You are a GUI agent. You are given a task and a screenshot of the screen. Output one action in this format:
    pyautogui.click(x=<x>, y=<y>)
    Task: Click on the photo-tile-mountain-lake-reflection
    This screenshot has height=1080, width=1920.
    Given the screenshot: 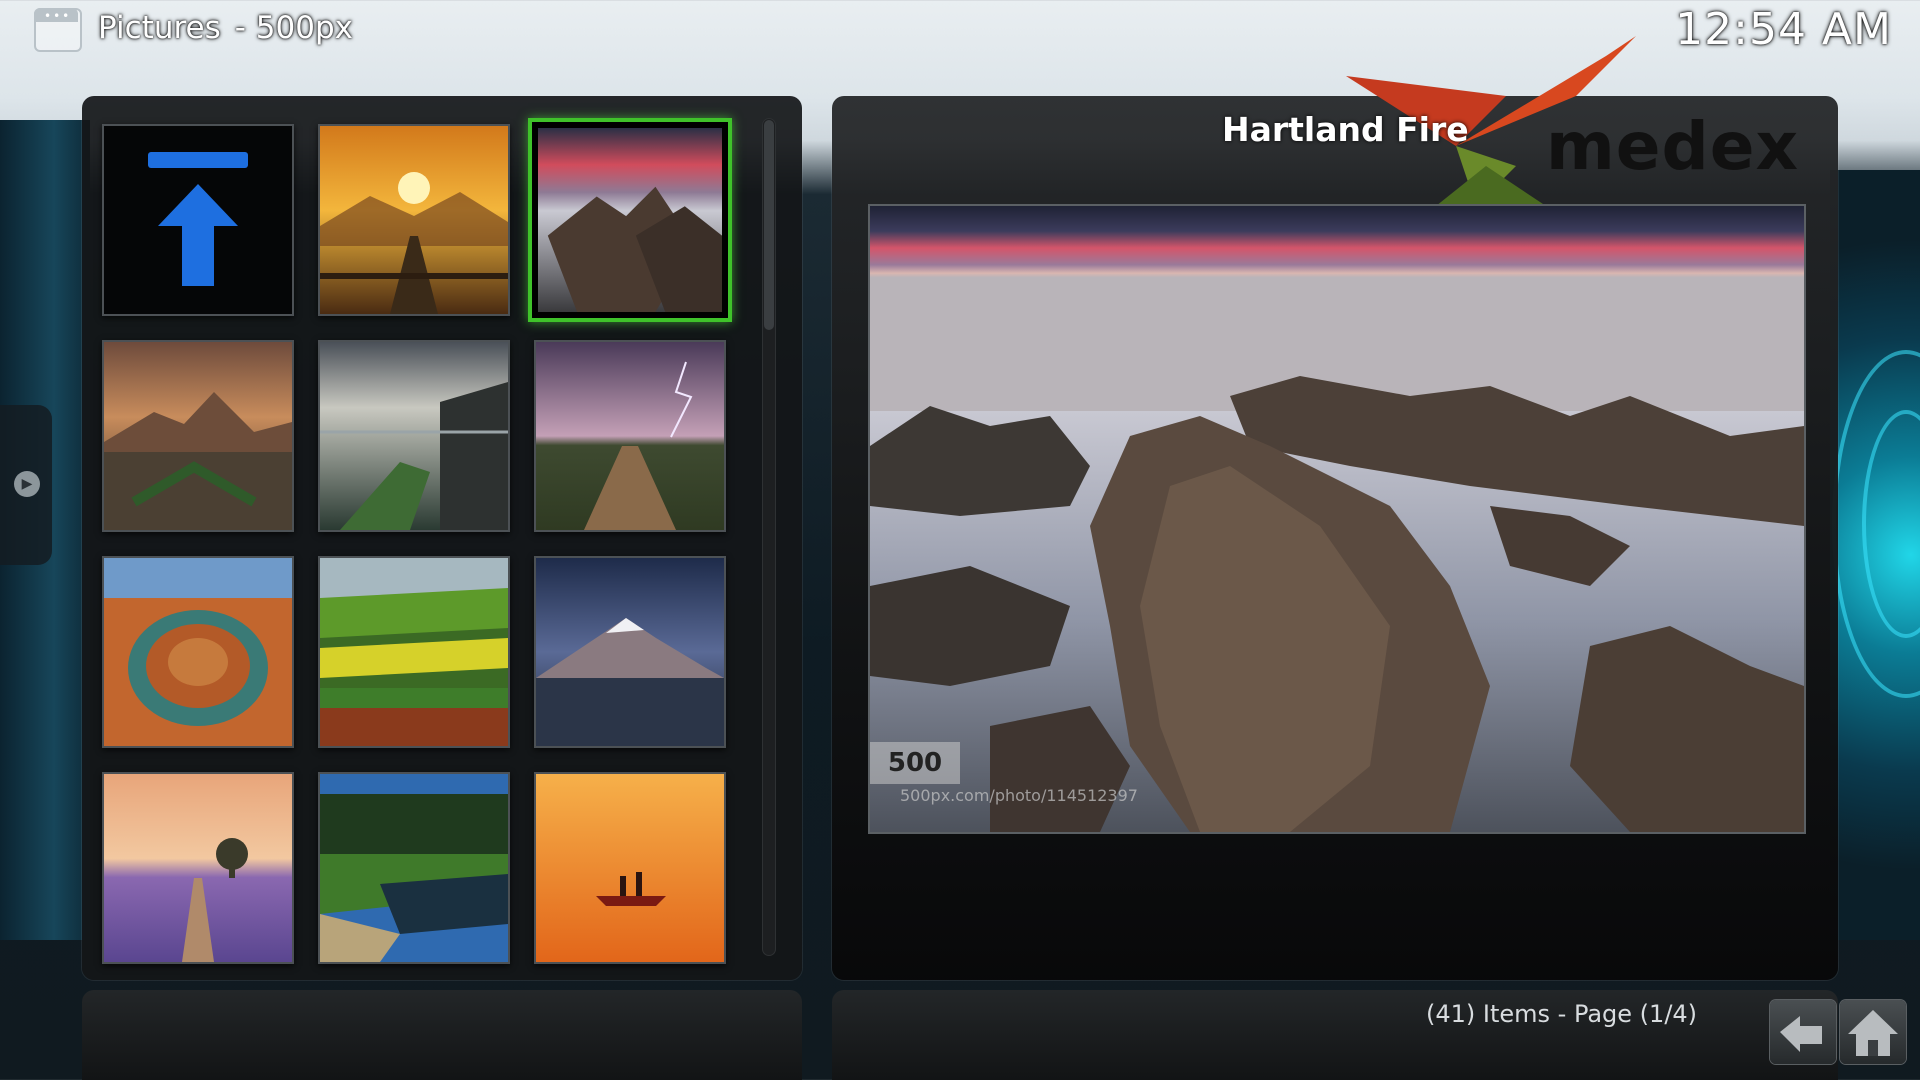 What is the action you would take?
    pyautogui.click(x=198, y=436)
    